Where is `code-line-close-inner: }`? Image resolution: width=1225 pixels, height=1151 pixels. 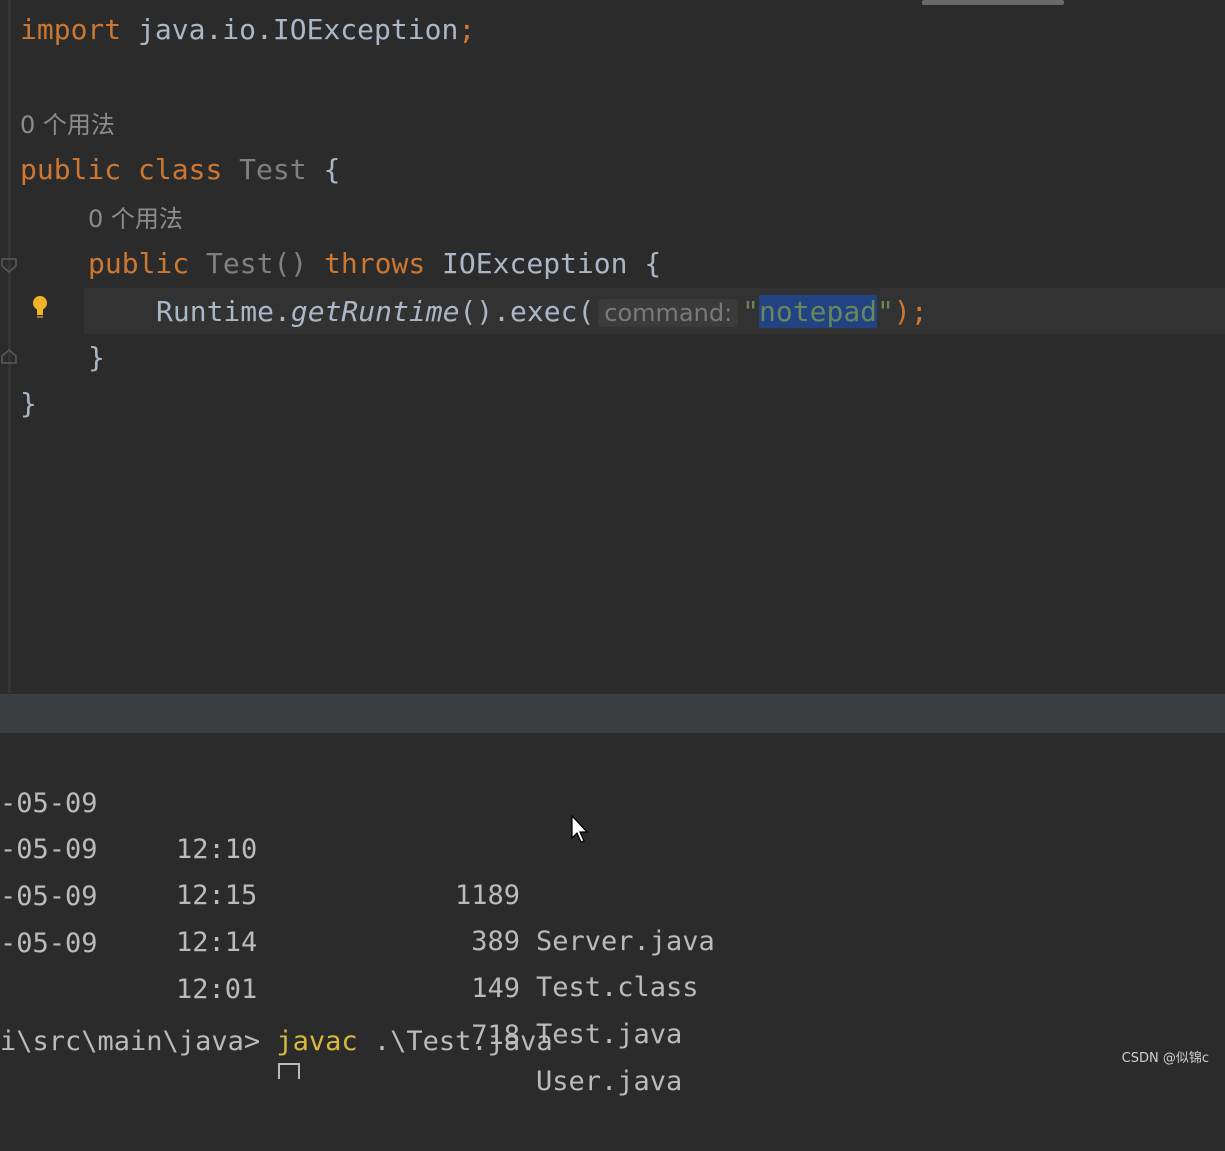
code-line-close-inner: } is located at coordinates (96, 358).